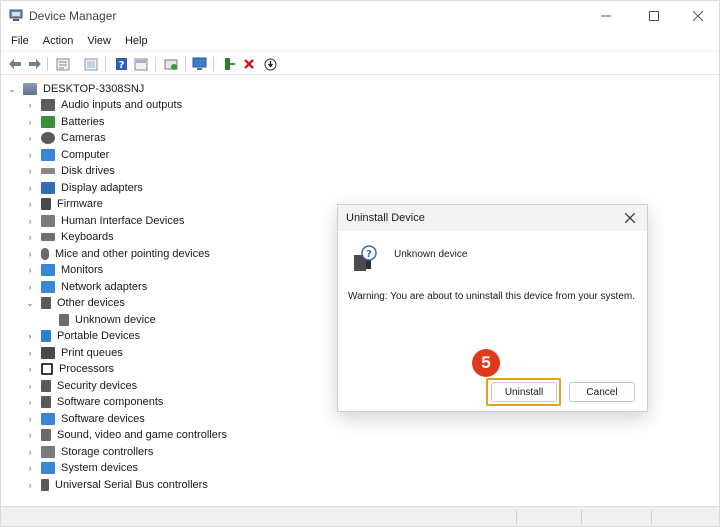 This screenshot has height=527, width=720. I want to click on usb-icon, so click(45, 484).